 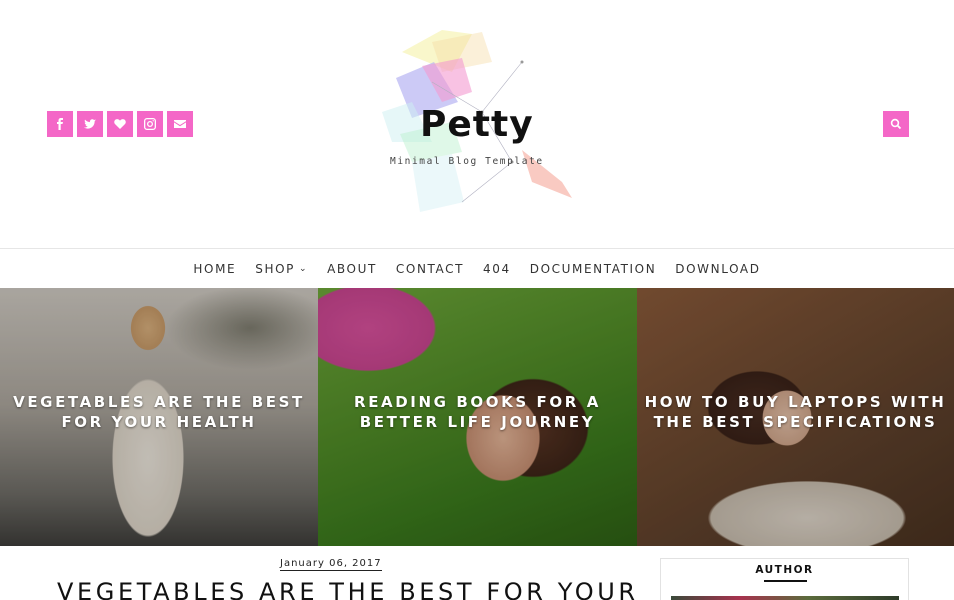 What do you see at coordinates (467, 161) in the screenshot?
I see `logo-tagline: Minimal Blog Template` at bounding box center [467, 161].